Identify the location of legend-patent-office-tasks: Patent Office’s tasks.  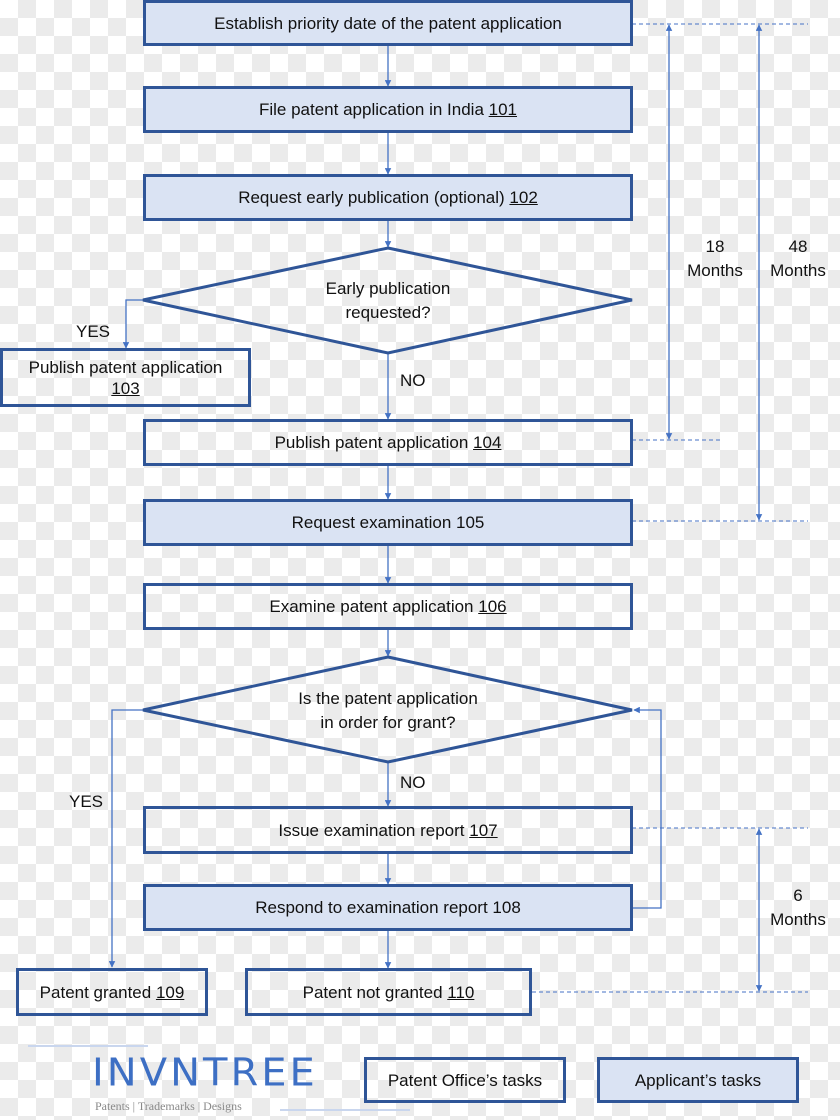
(465, 1080).